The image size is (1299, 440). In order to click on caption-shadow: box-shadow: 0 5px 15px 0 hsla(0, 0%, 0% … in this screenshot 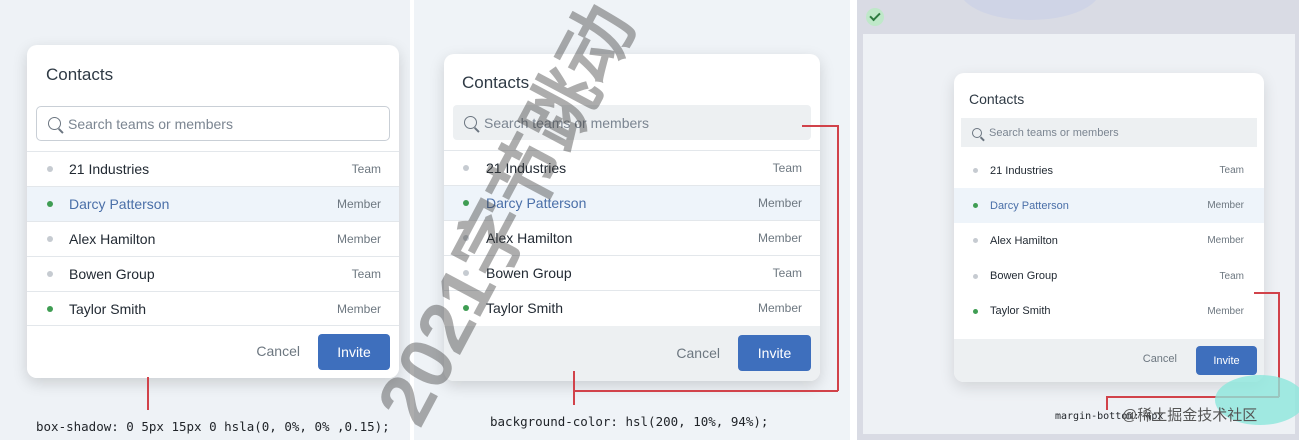, I will do `click(213, 426)`.